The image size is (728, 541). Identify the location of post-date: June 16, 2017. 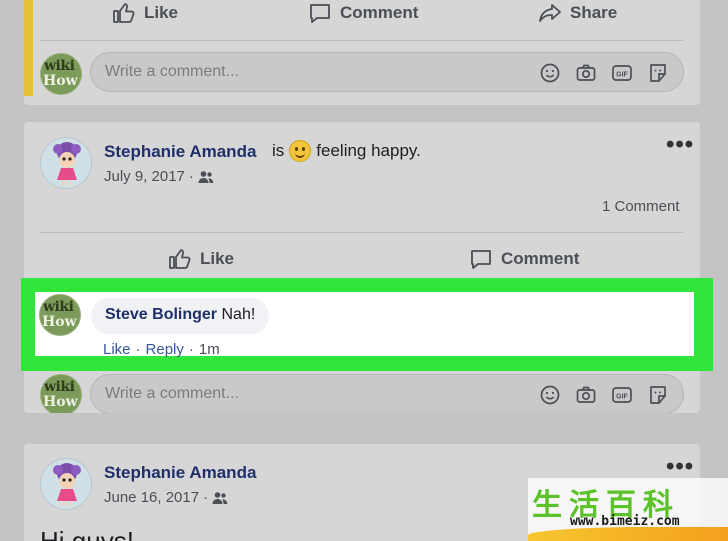
(151, 497).